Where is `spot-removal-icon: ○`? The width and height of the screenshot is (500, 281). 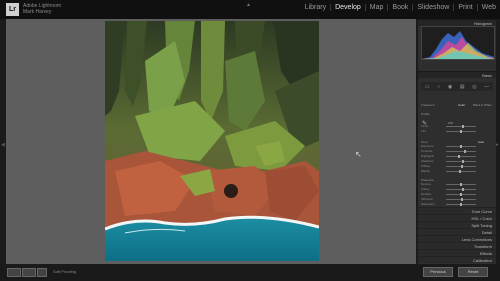
spot-removal-icon: ○ is located at coordinates (438, 87).